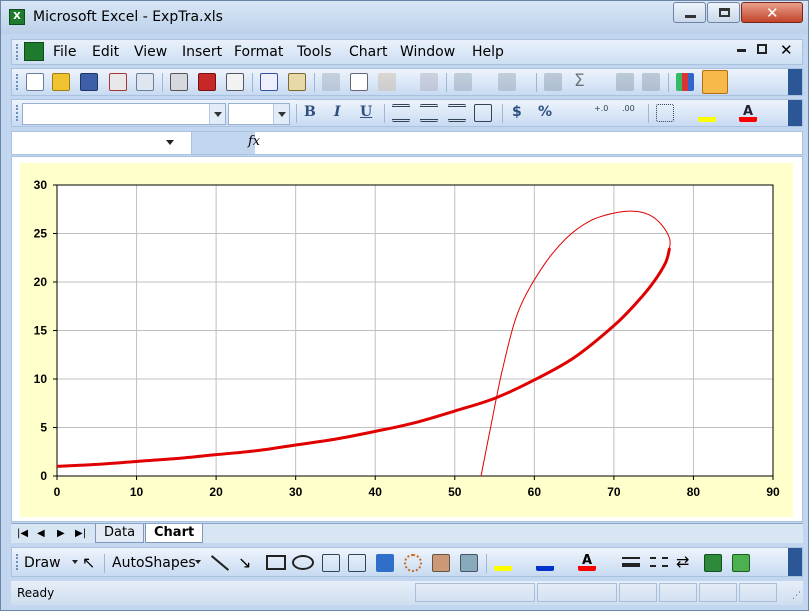 This screenshot has height=611, width=809. I want to click on percent-button: %, so click(545, 112).